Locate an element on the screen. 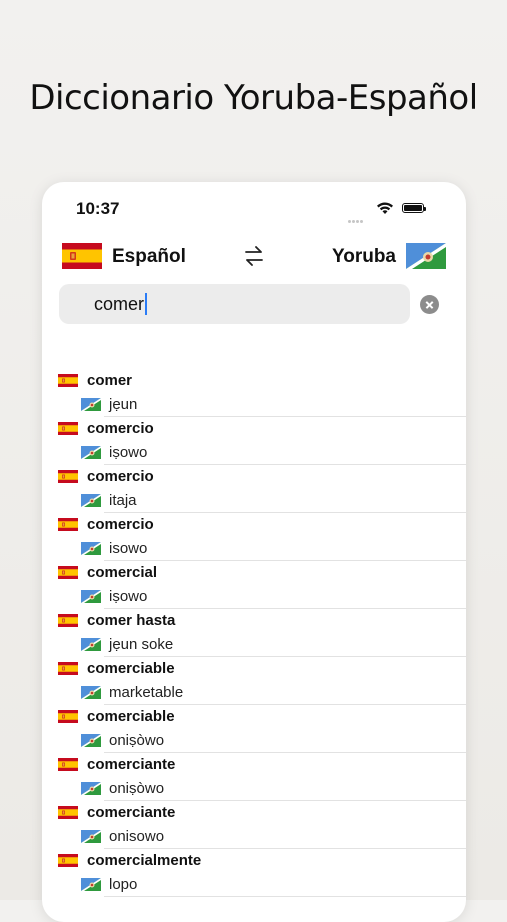 This screenshot has width=507, height=922. yoruba-word: onisowo is located at coordinates (137, 836).